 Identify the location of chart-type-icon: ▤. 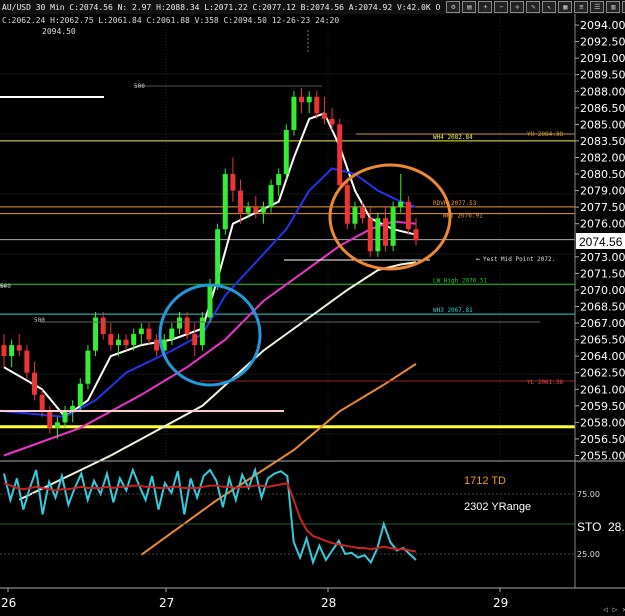
(469, 7).